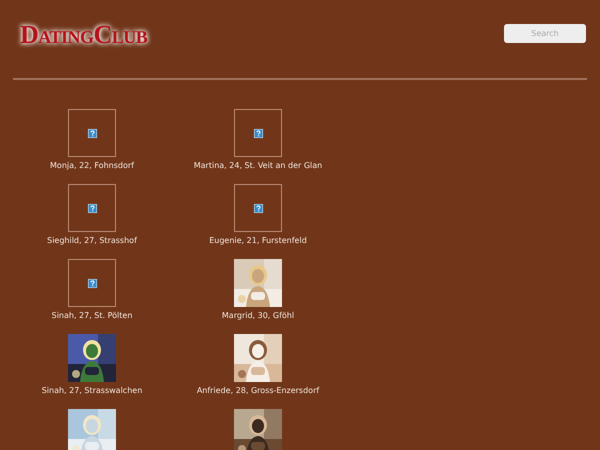  What do you see at coordinates (258, 315) in the screenshot?
I see `profile-caption: Margrid, 30, Gföhl` at bounding box center [258, 315].